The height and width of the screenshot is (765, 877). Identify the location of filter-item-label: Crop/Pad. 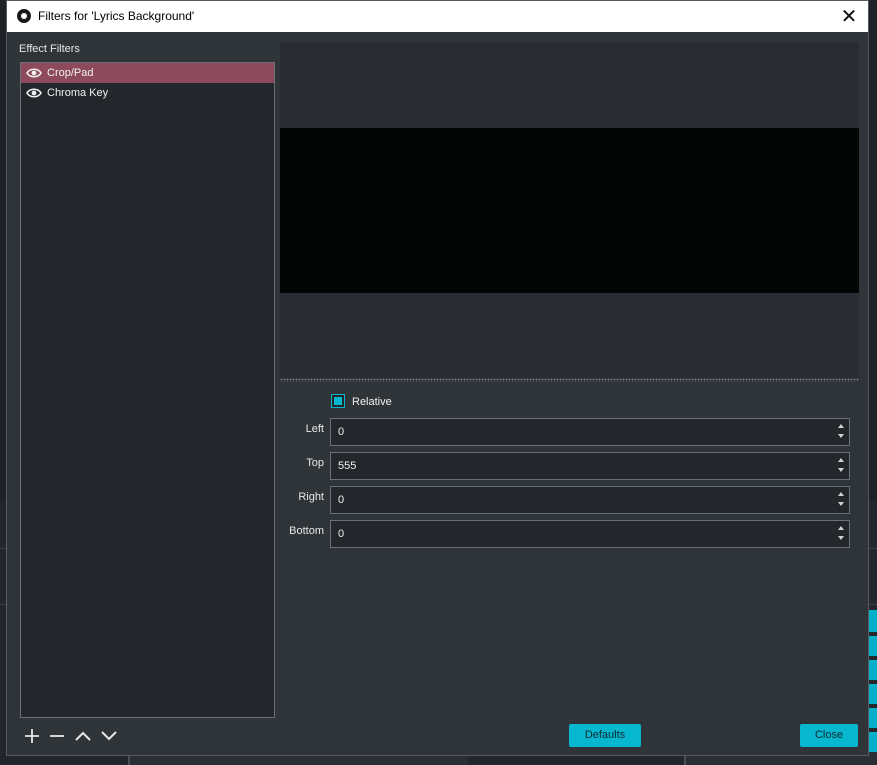
(70, 73).